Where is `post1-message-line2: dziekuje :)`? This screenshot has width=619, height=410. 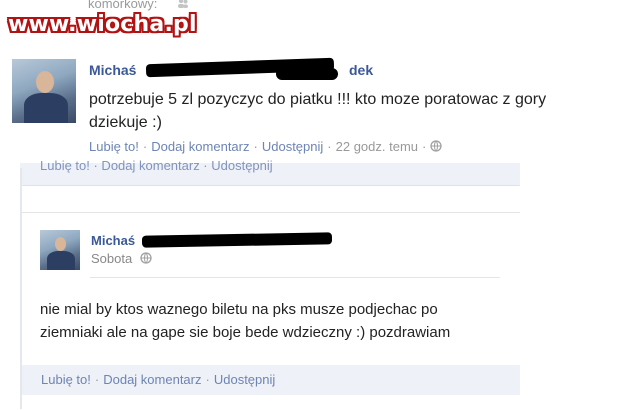 post1-message-line2: dziekuje :) is located at coordinates (125, 122).